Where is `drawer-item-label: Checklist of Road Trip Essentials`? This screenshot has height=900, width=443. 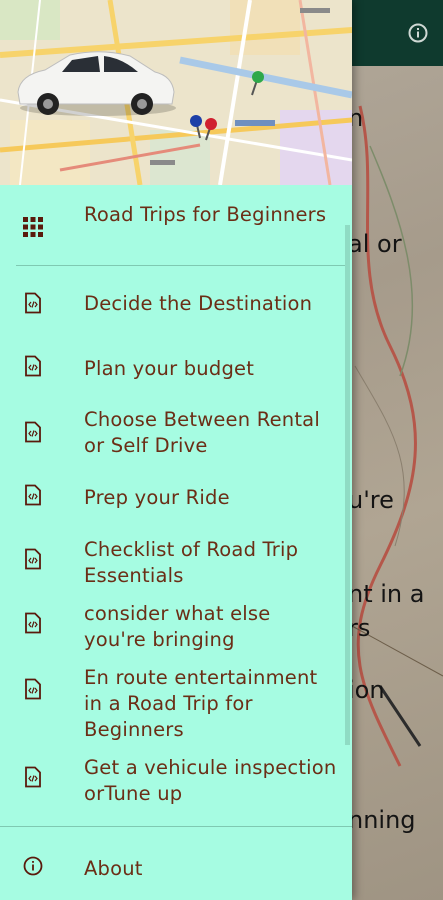
drawer-item-label: Checklist of Road Trip Essentials is located at coordinates (191, 562).